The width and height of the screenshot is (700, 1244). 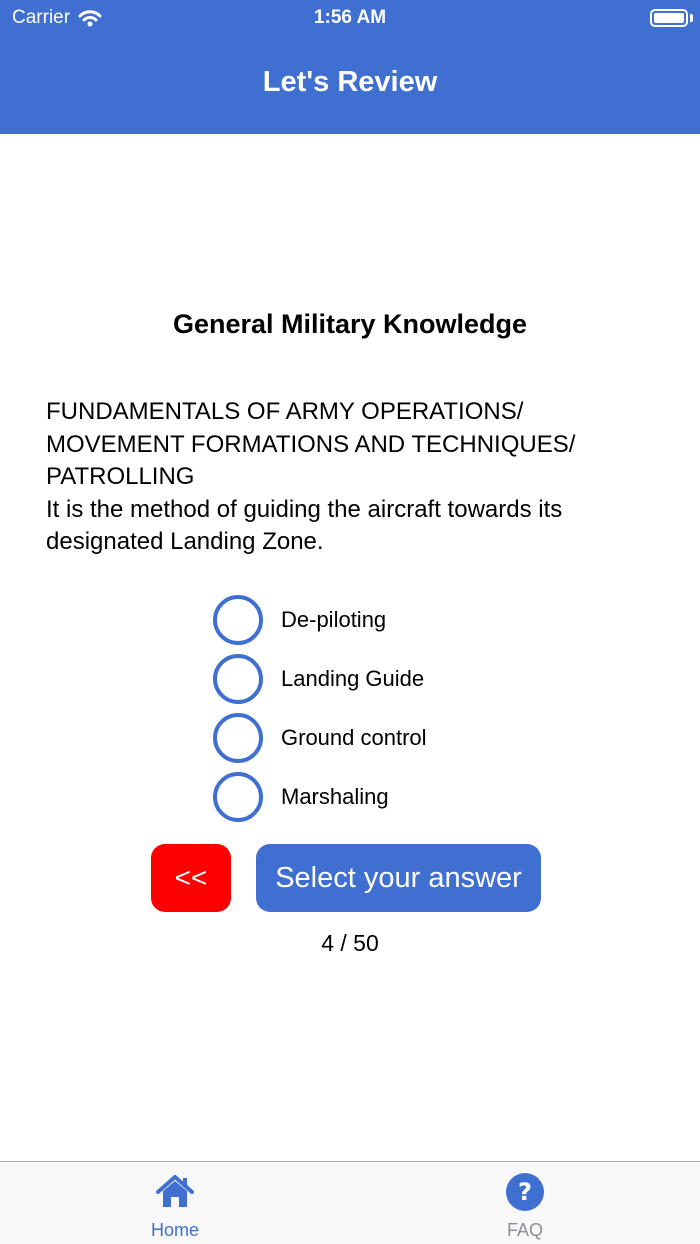 I want to click on tab-home: Home, so click(x=175, y=1203).